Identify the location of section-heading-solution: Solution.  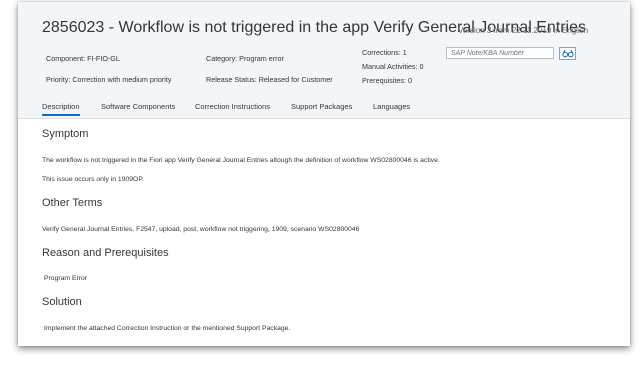
(62, 302).